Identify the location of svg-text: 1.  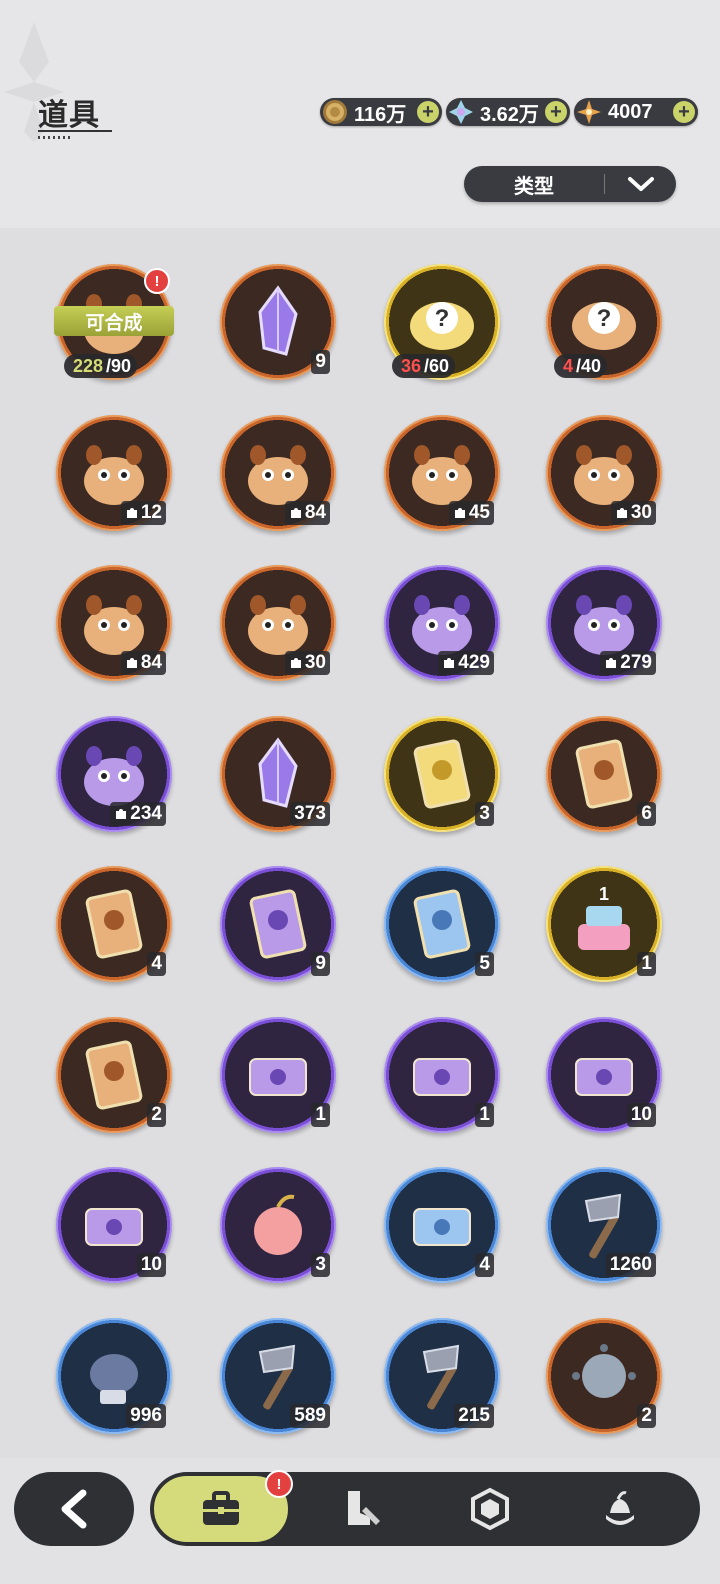
(604, 894).